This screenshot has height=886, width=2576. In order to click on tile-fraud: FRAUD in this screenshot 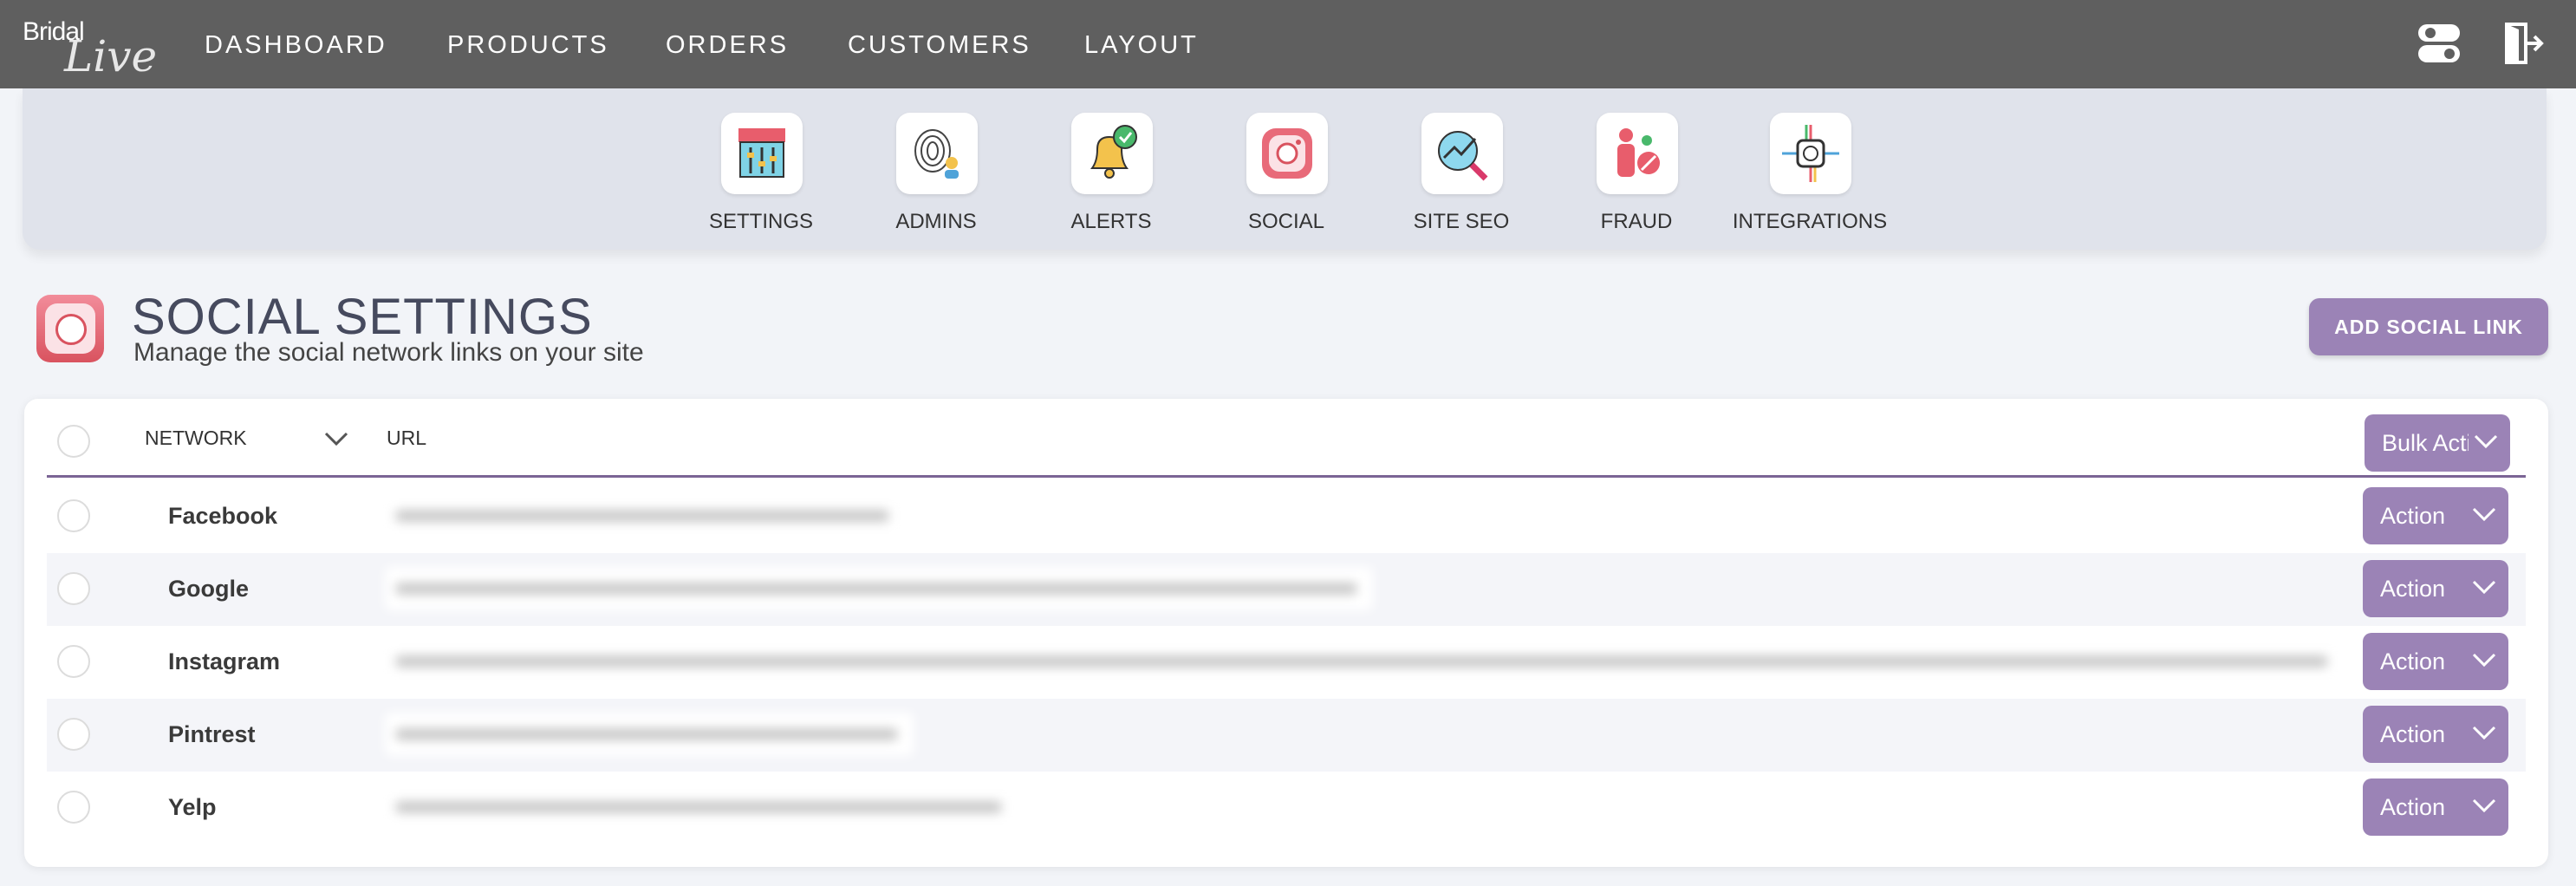, I will do `click(1636, 174)`.